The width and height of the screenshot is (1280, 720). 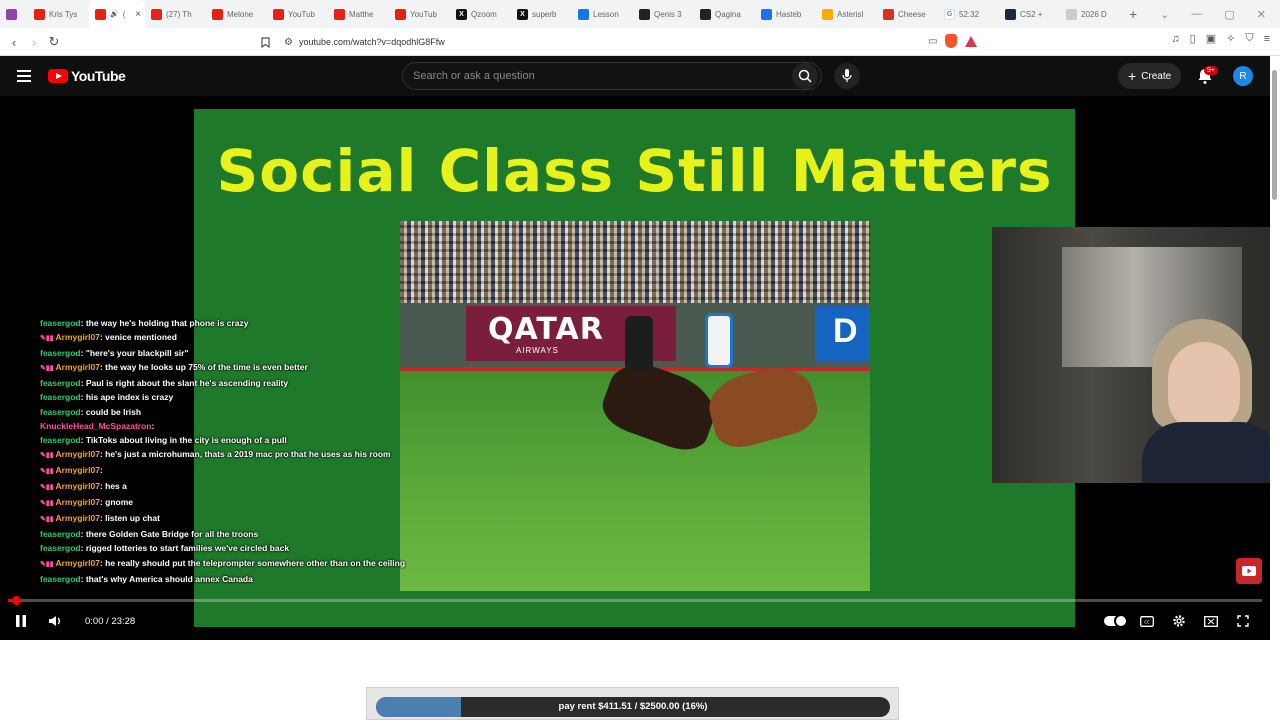 I want to click on search-input, so click(x=593, y=76).